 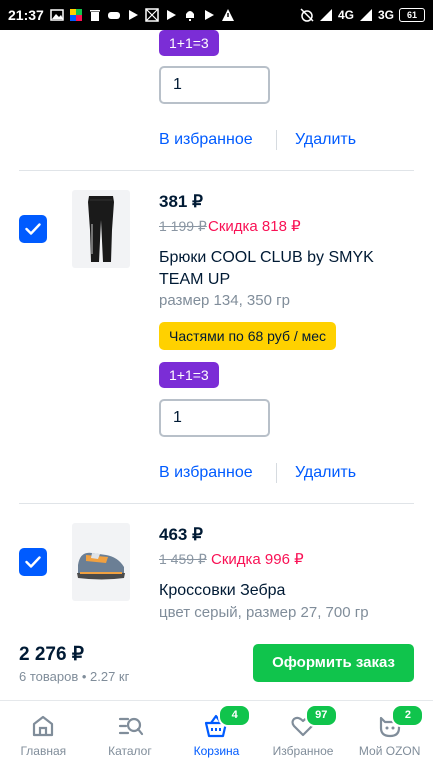 I want to click on product-image-pants, so click(x=101, y=229).